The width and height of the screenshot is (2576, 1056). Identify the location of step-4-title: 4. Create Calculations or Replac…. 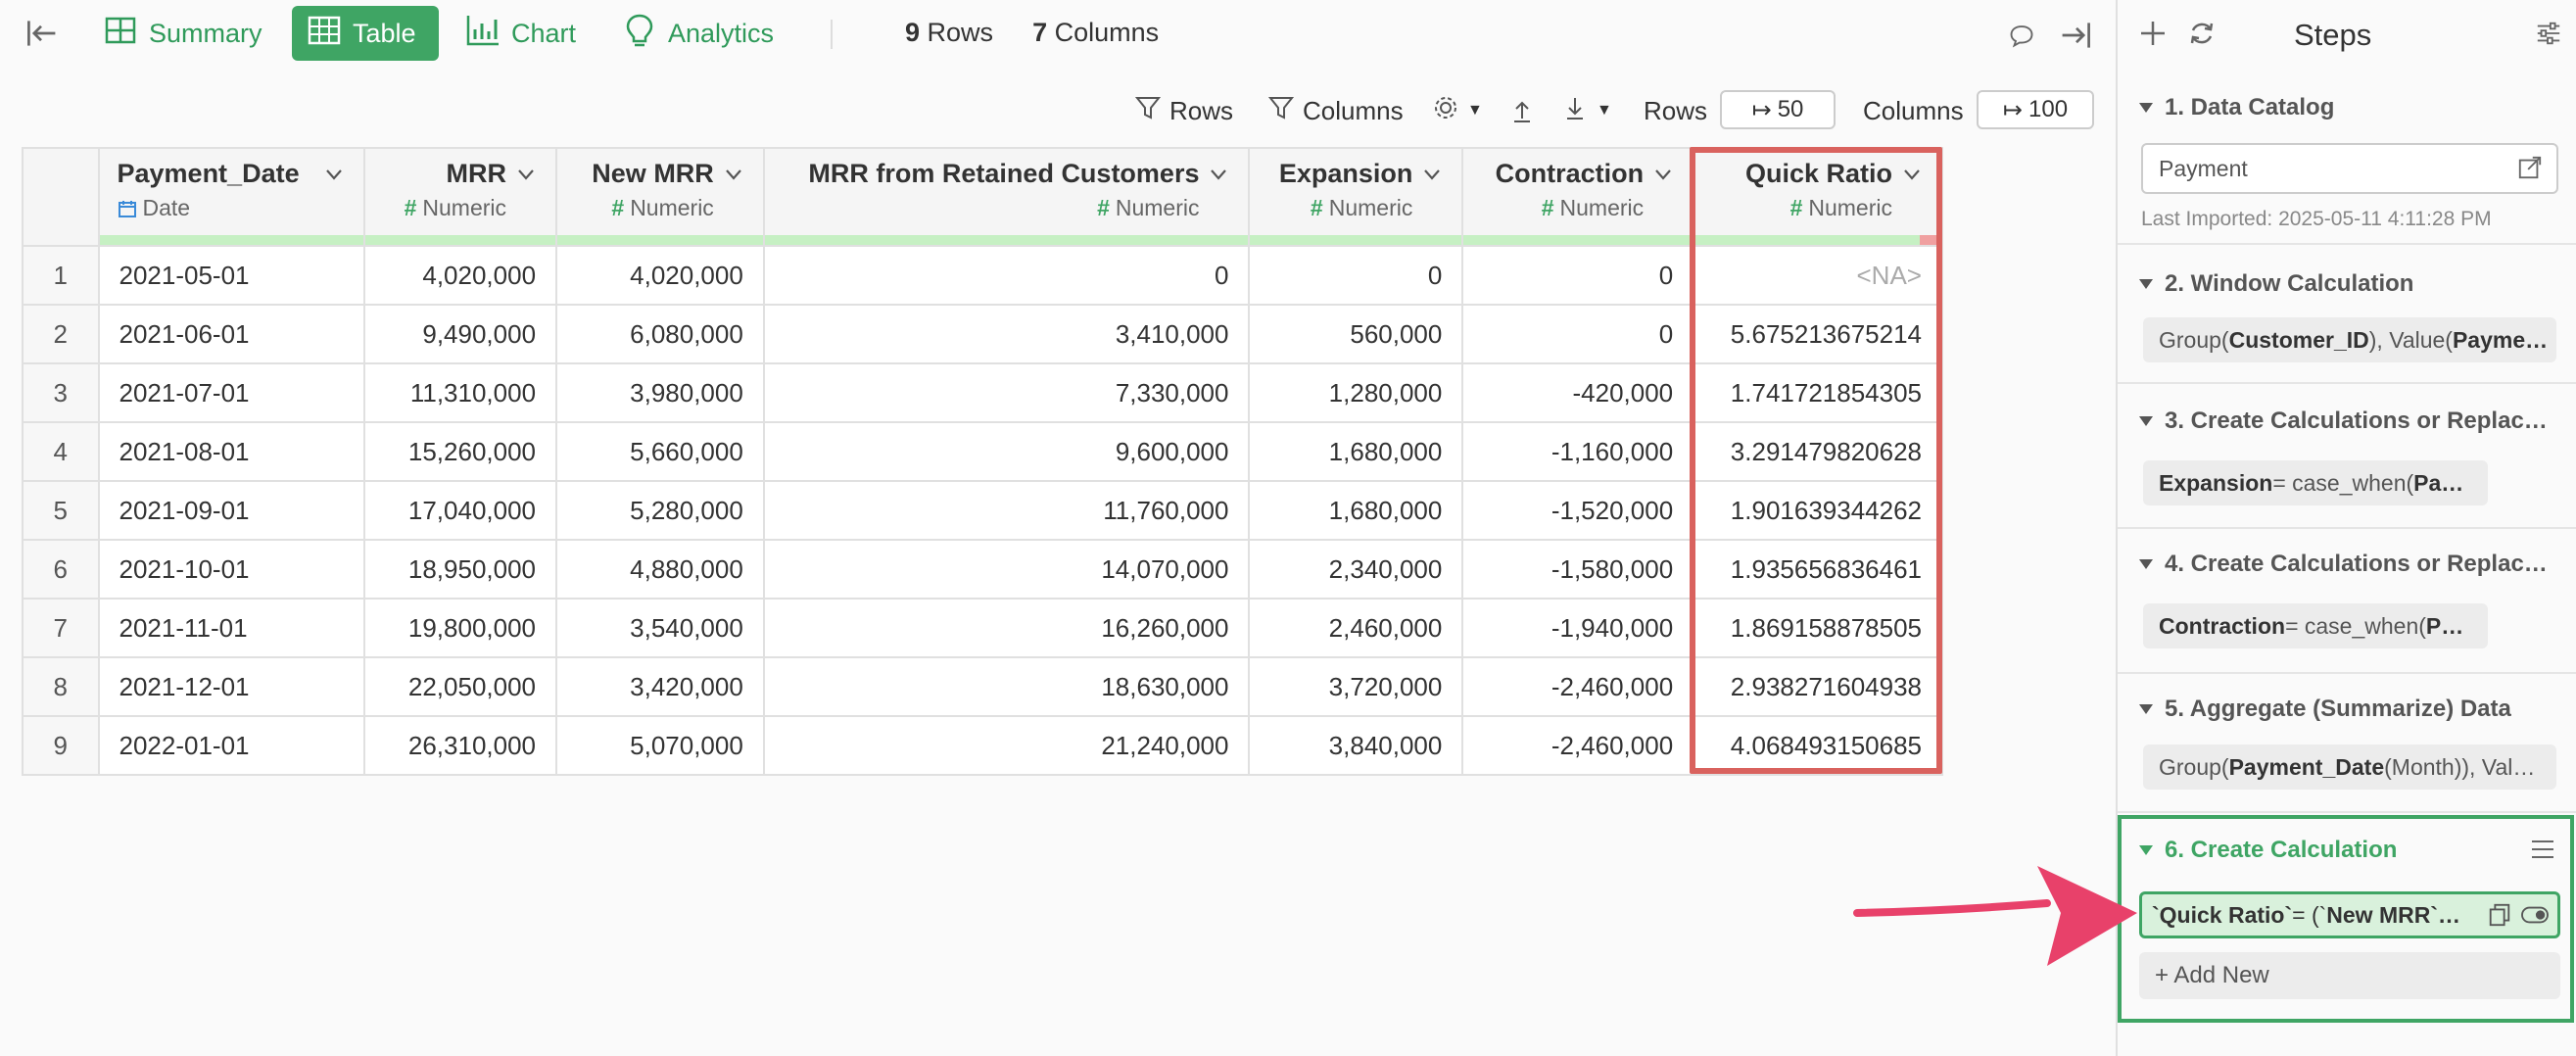
(2354, 564).